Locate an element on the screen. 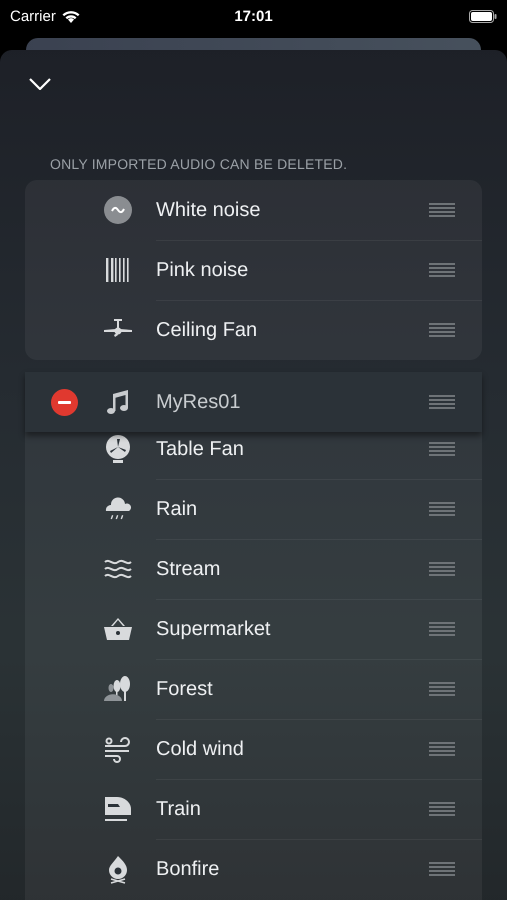  sound-name: Pink noise is located at coordinates (202, 270).